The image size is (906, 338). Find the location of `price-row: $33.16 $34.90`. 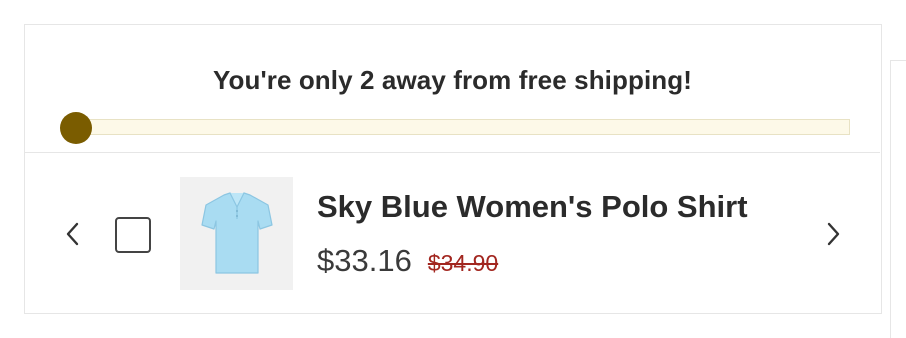

price-row: $33.16 $34.90 is located at coordinates (407, 261).